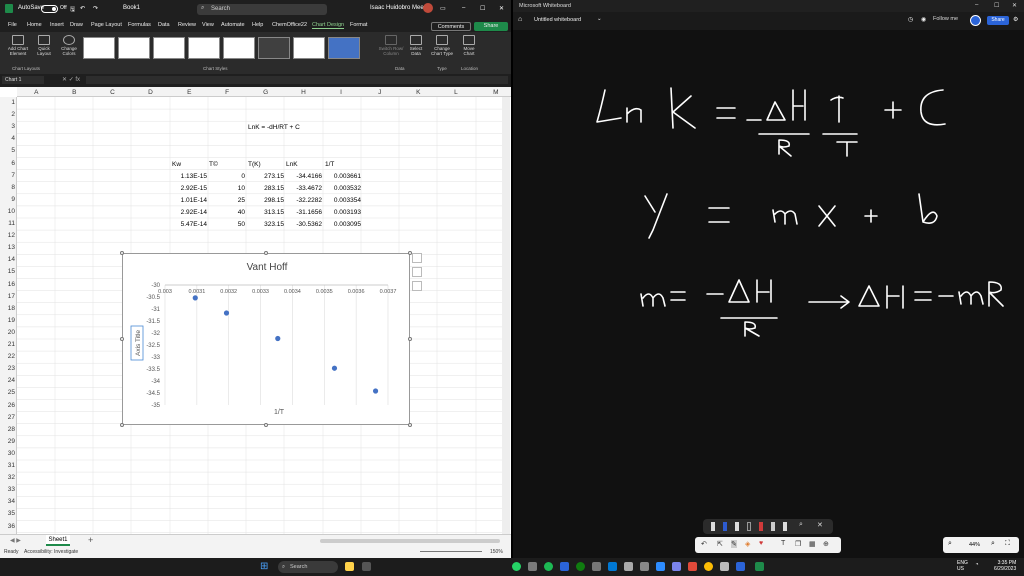 This screenshot has height=576, width=1024. What do you see at coordinates (138, 343) in the screenshot?
I see `y-axis-title: Axis Title` at bounding box center [138, 343].